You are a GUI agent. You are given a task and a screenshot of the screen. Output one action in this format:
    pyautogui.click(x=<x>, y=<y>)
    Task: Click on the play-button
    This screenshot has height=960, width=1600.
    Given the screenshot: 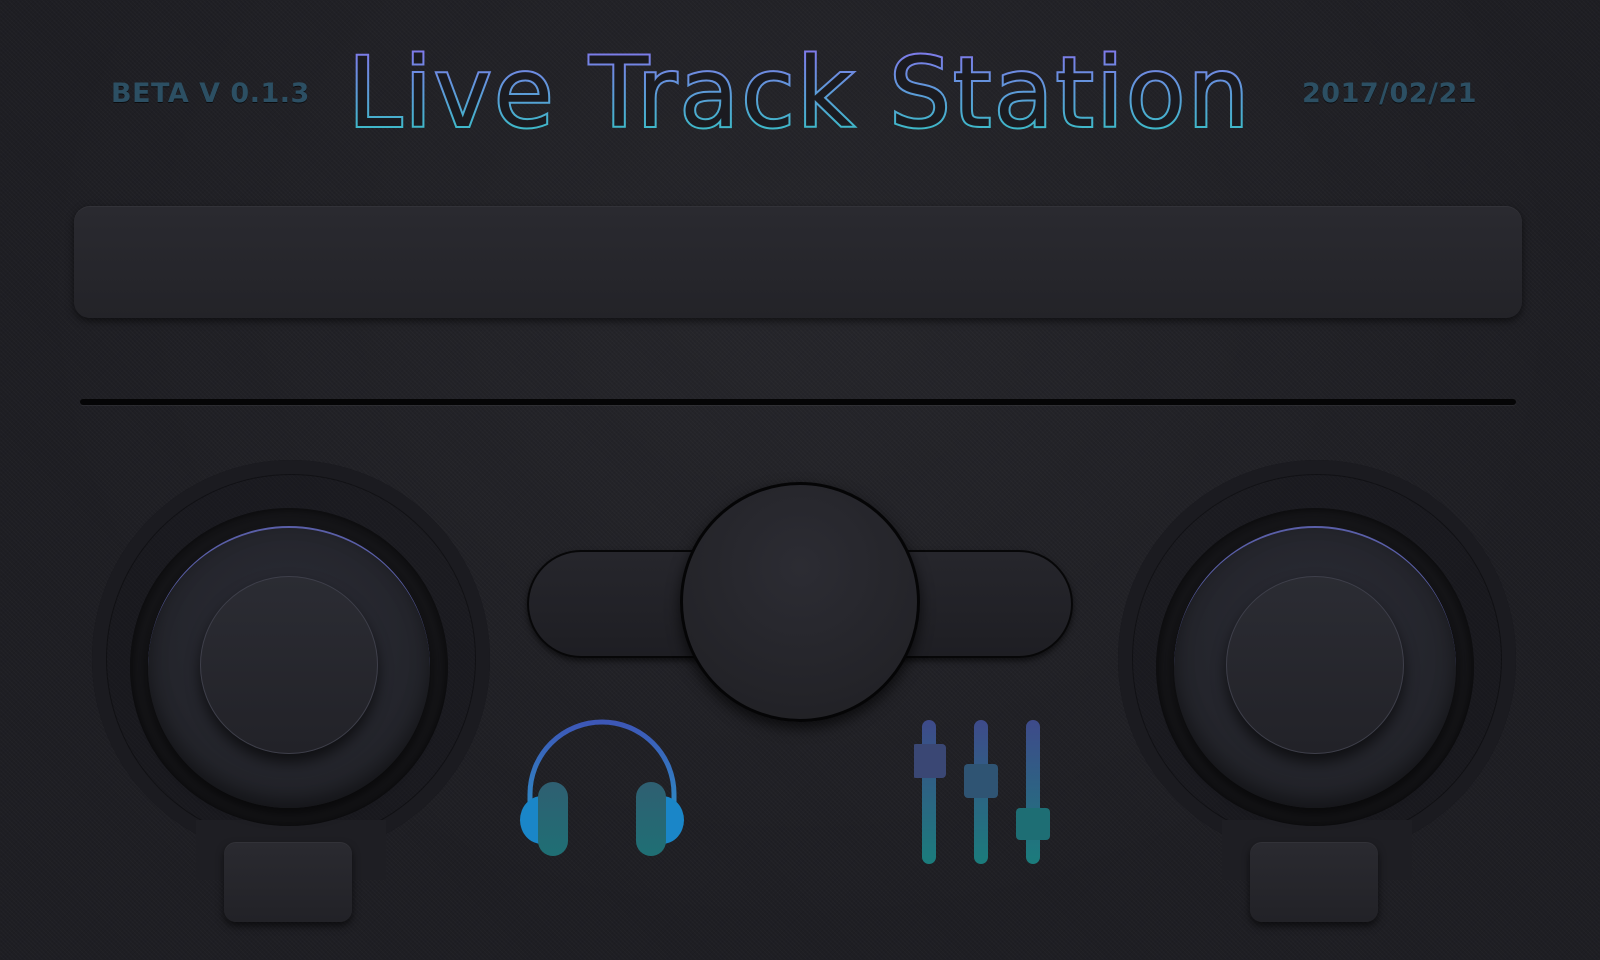 What is the action you would take?
    pyautogui.click(x=800, y=602)
    